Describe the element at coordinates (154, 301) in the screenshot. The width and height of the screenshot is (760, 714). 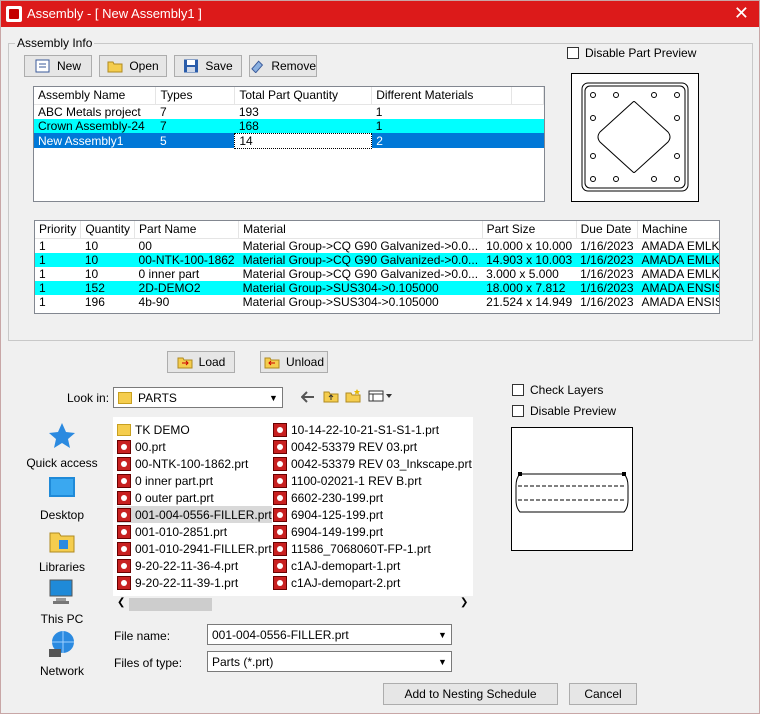
I see `part-name-cell: 4b-90` at that location.